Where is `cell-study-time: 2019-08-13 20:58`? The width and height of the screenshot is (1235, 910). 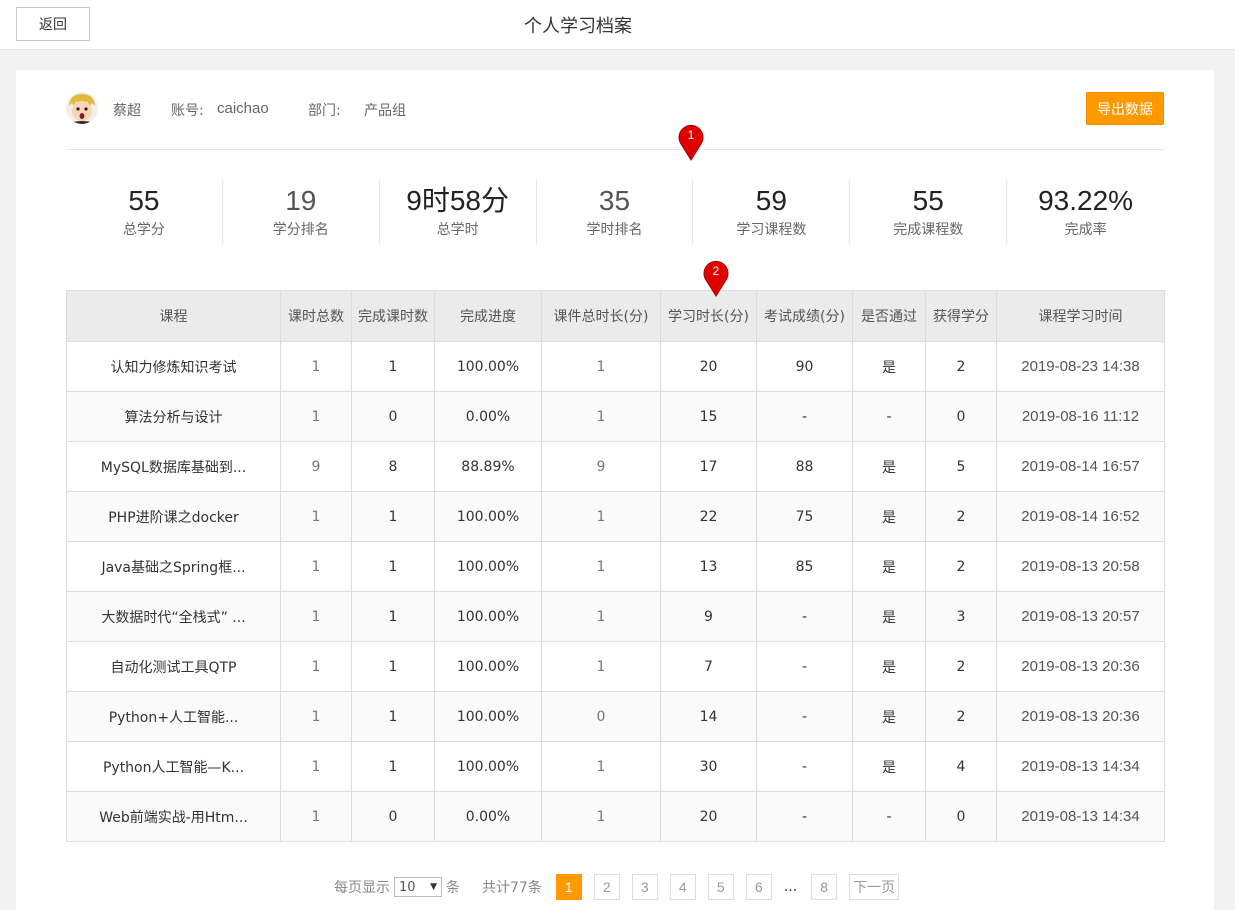
cell-study-time: 2019-08-13 20:58 is located at coordinates (1080, 566).